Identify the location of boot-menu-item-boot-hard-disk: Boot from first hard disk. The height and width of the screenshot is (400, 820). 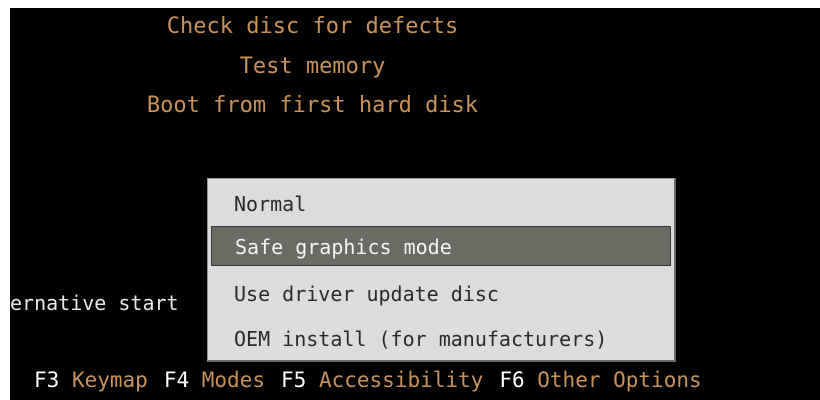
(312, 106).